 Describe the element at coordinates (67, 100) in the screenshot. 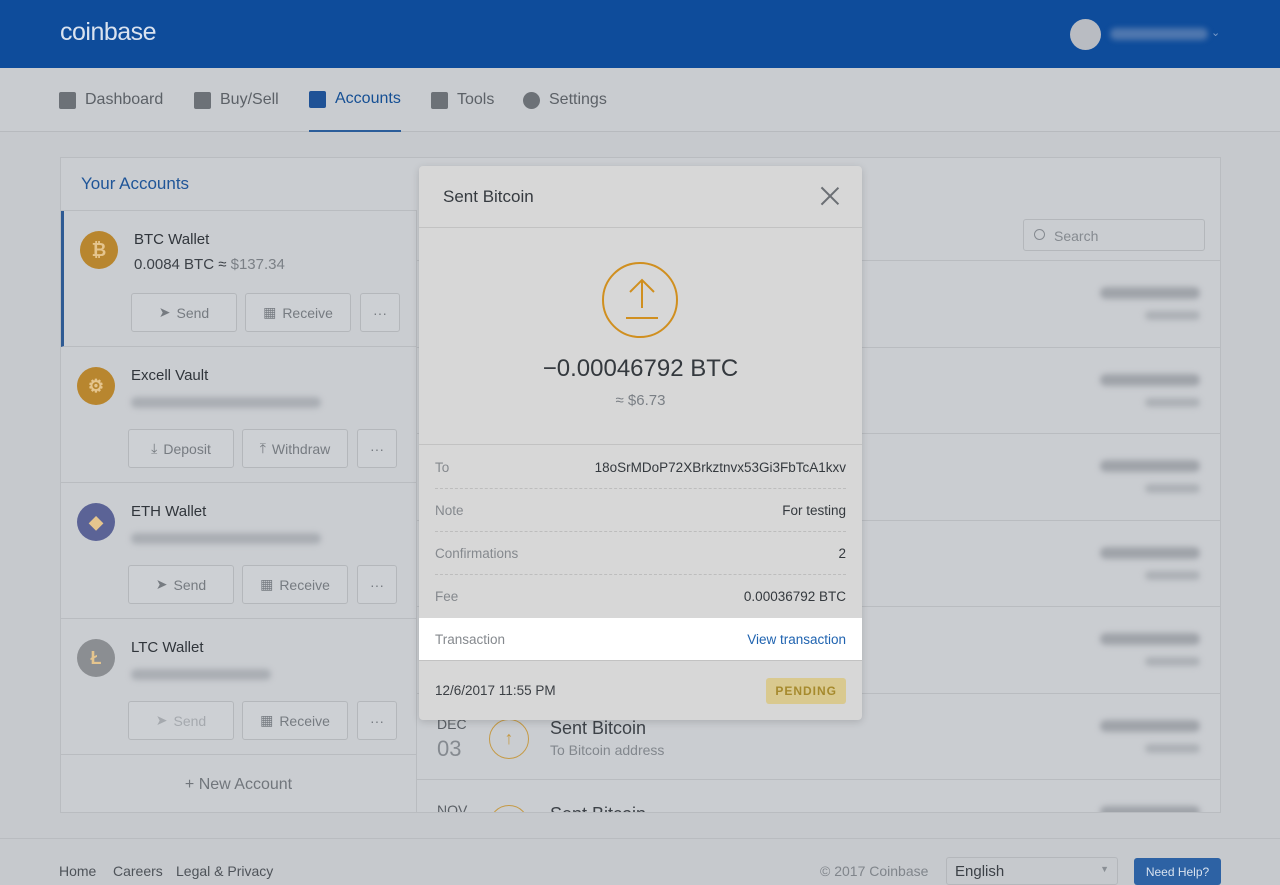

I see `dashboard-icon` at that location.